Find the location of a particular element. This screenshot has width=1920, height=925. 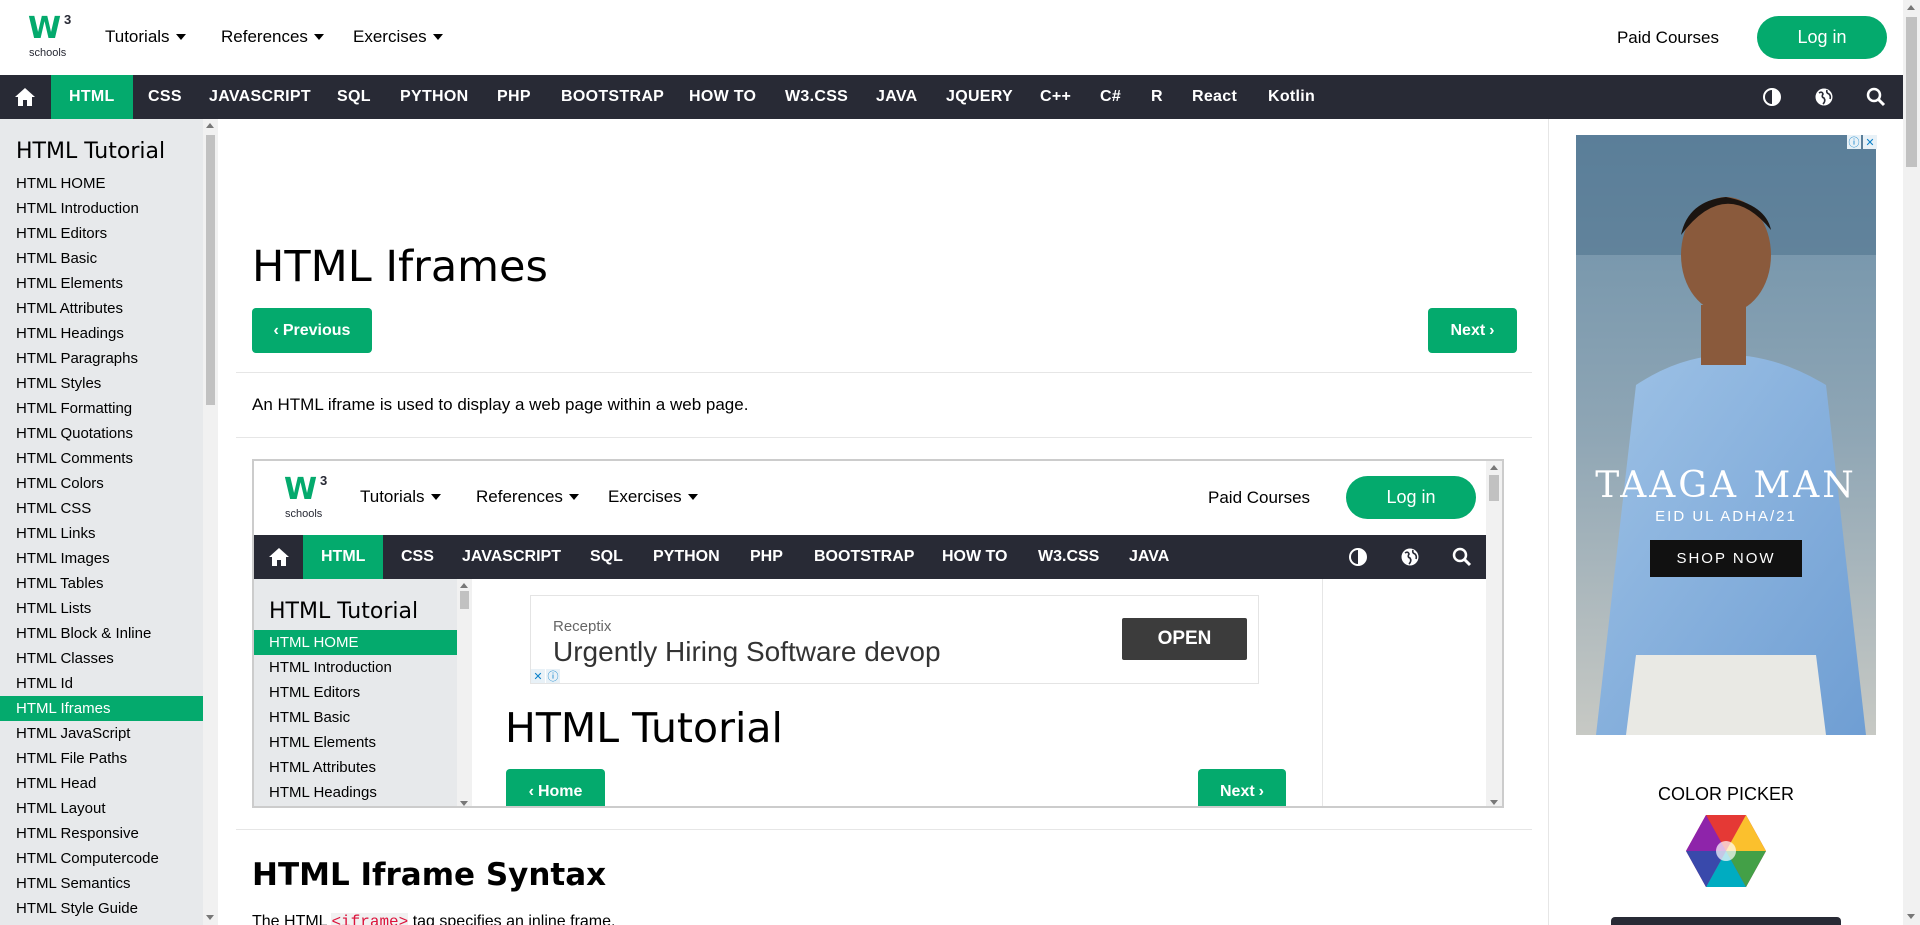

topnav-html: HTML is located at coordinates (92, 97).